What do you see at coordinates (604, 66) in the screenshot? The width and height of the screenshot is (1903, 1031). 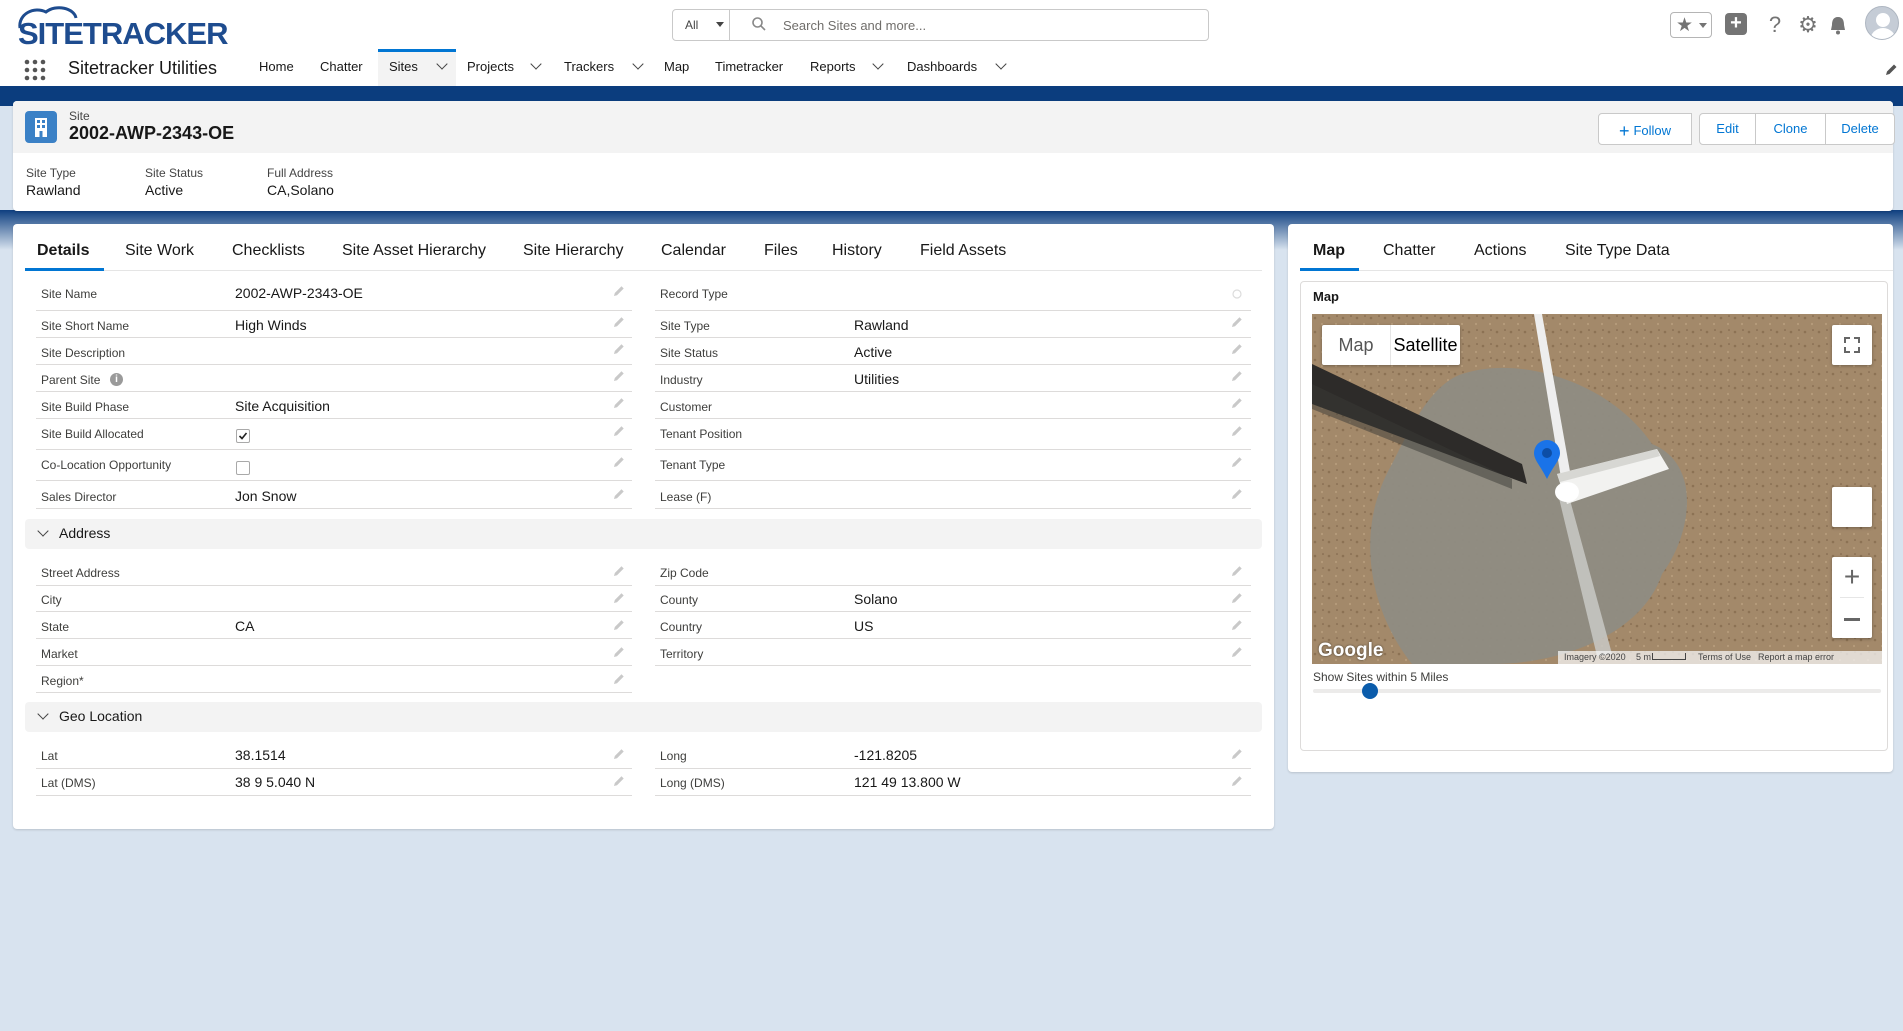 I see `nav-item-trackers: Trackers` at bounding box center [604, 66].